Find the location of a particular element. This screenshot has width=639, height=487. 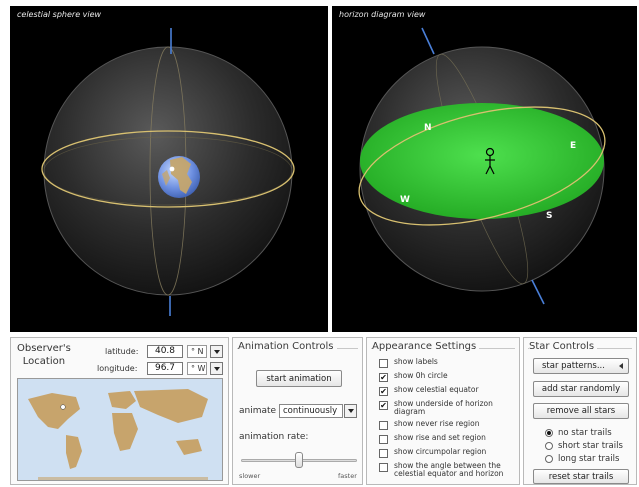

appearance-option-label: show 0h circle is located at coordinates (421, 375).